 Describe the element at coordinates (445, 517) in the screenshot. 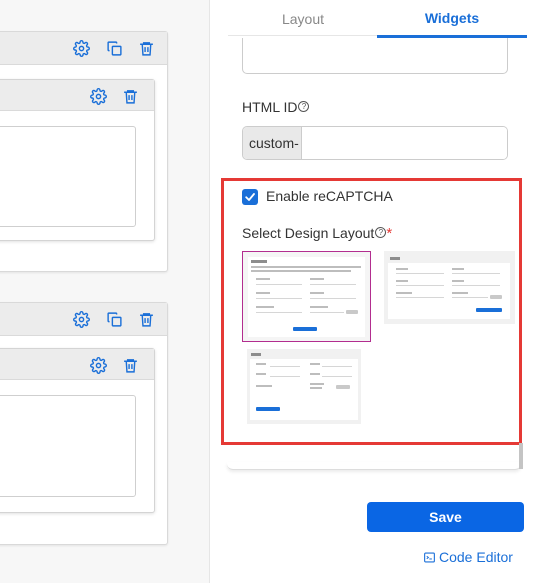

I see `save-button: Save` at that location.